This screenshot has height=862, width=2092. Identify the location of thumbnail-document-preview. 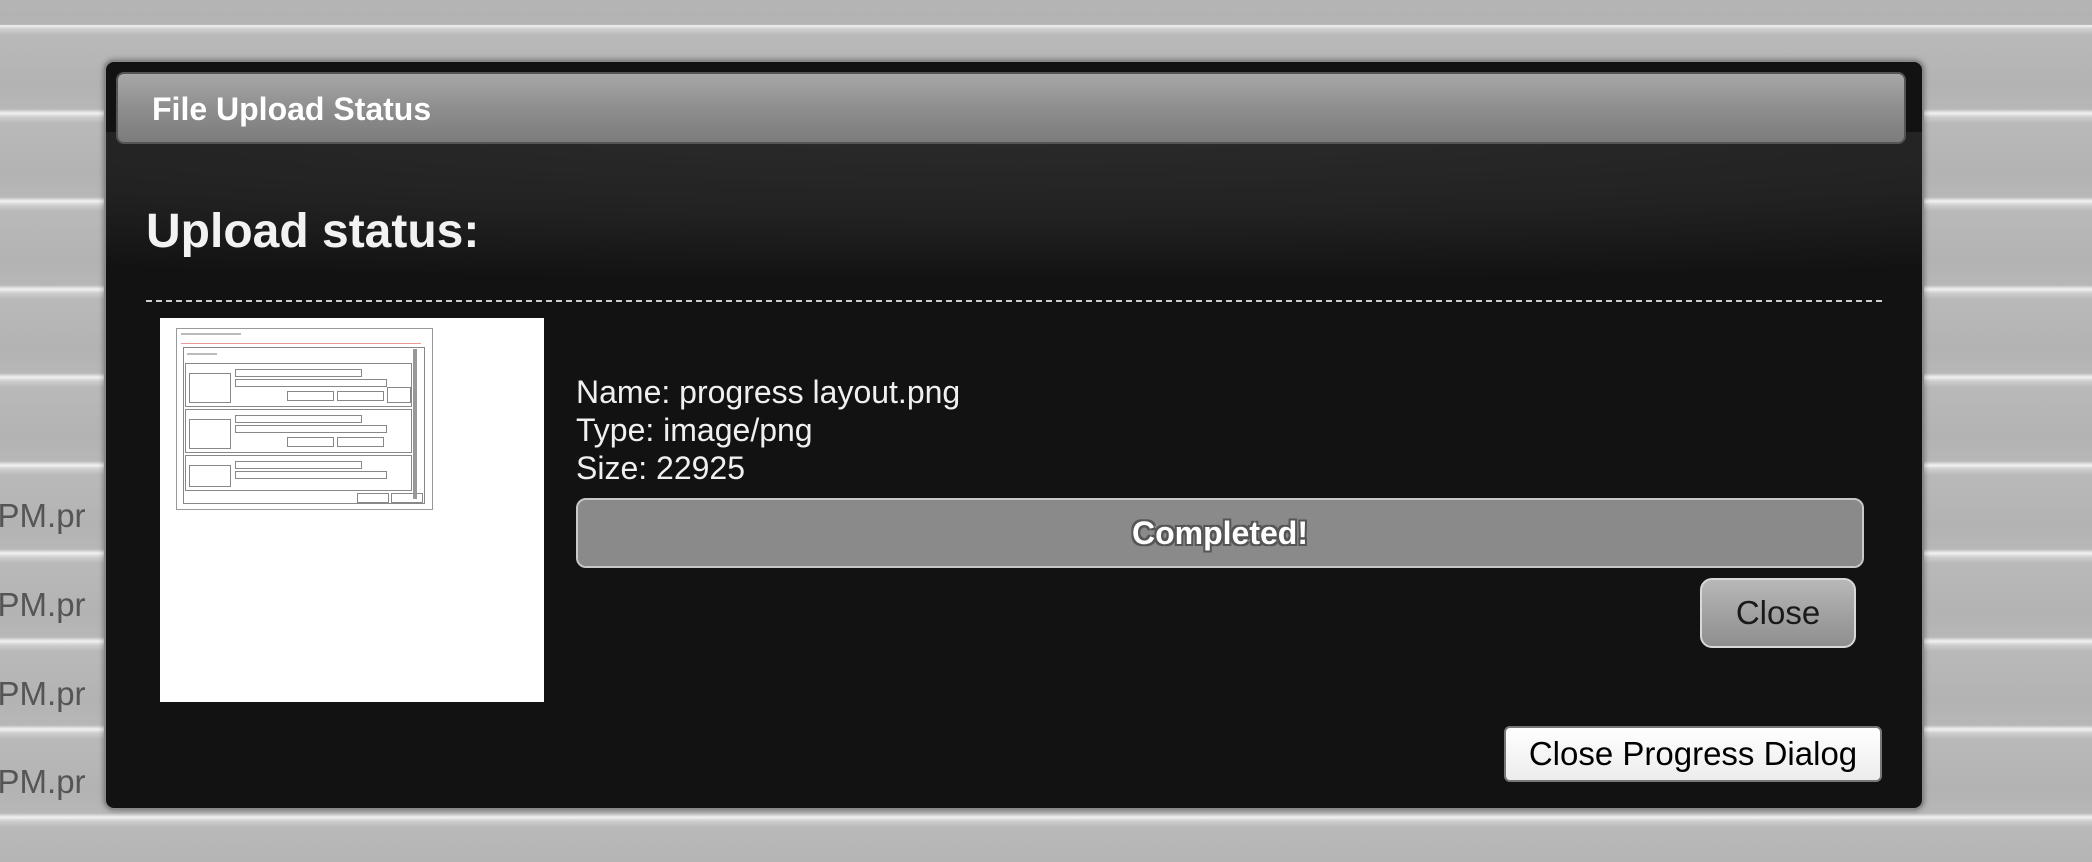
(304, 419).